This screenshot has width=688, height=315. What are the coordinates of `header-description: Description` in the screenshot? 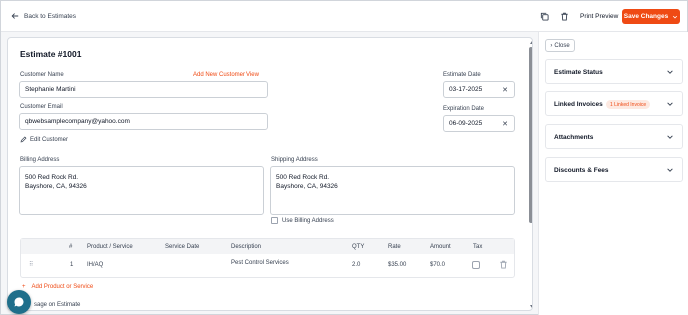 It's located at (246, 247).